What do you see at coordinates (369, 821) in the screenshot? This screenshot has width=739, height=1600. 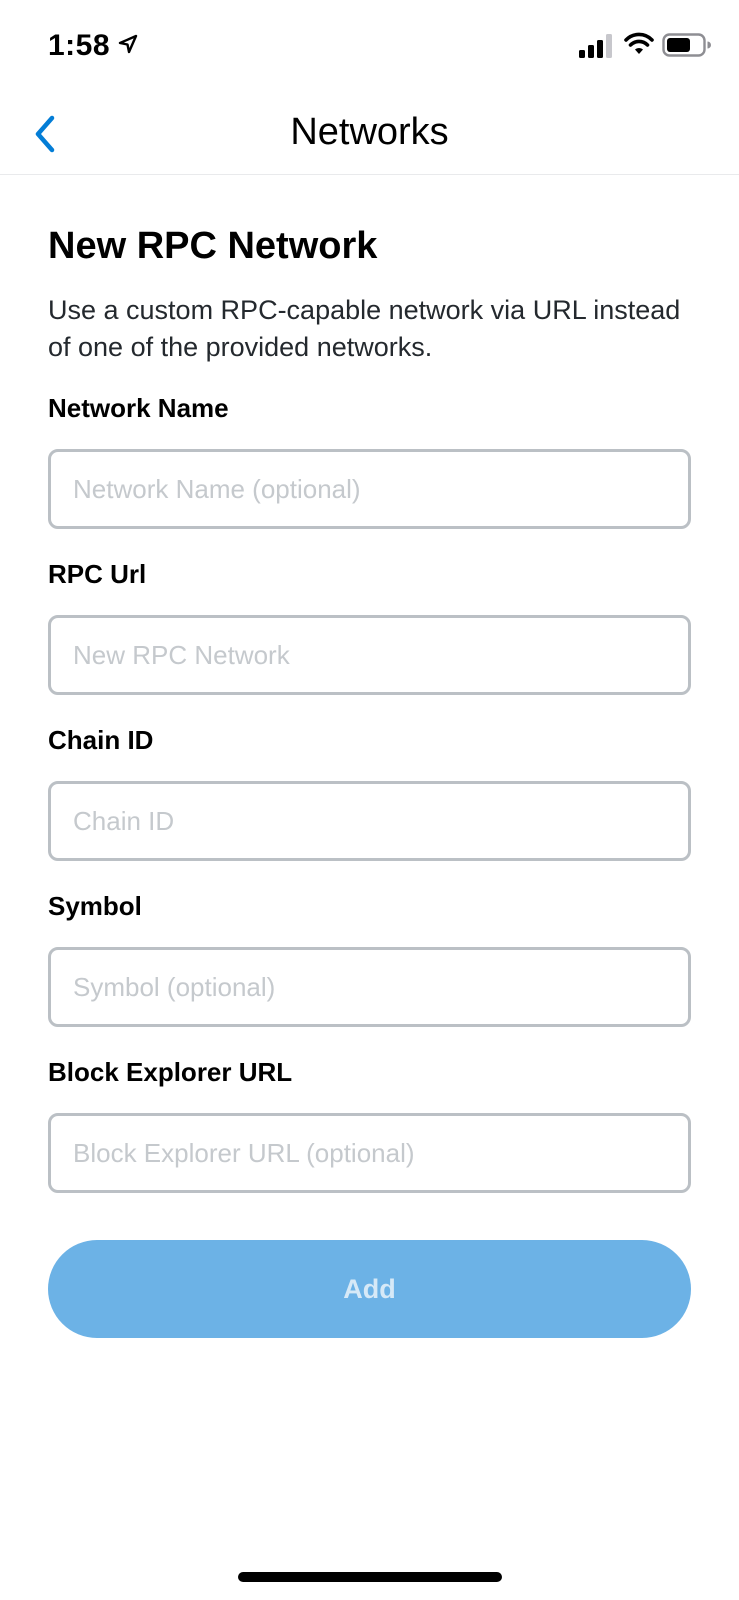 I see `chain-id-input` at bounding box center [369, 821].